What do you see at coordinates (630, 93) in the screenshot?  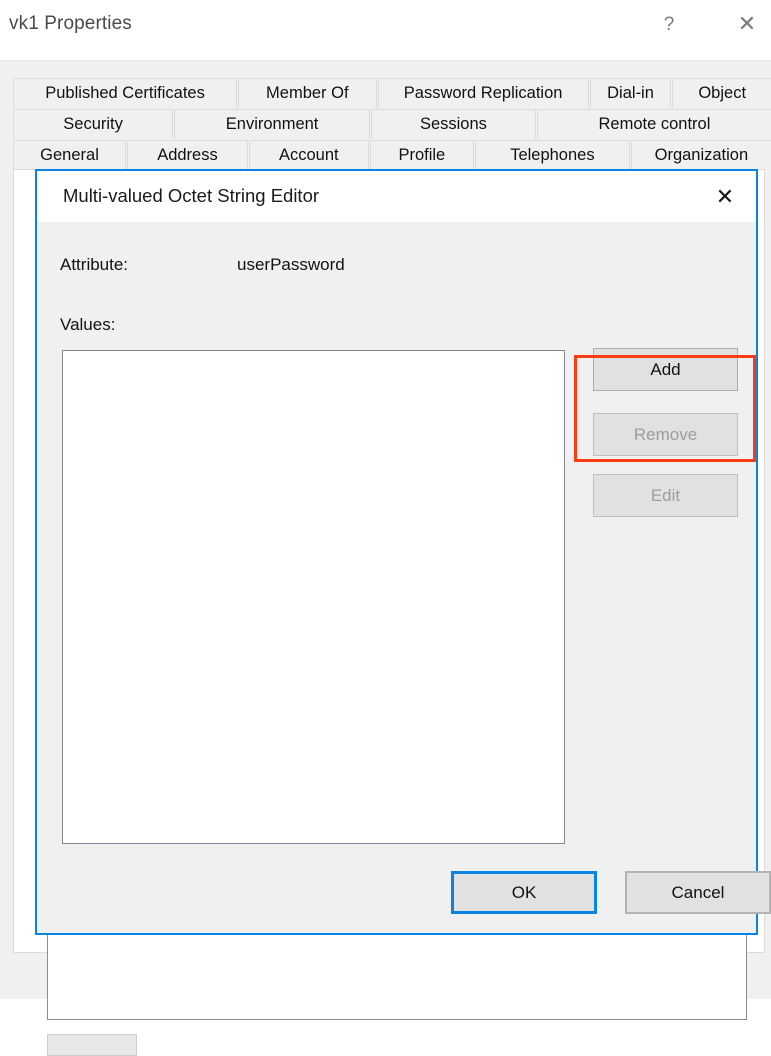 I see `tab-dial-in: Dial-in` at bounding box center [630, 93].